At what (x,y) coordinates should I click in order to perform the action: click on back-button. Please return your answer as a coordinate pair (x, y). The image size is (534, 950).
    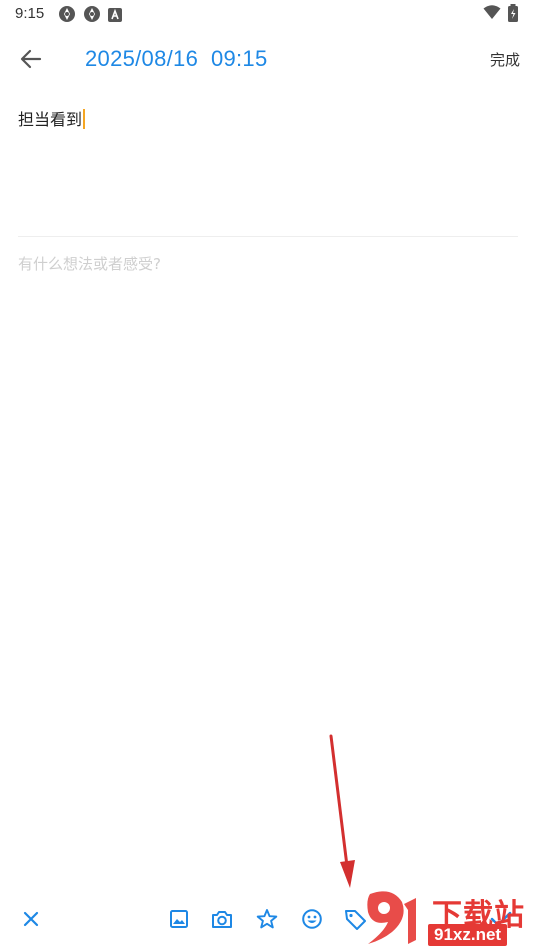
    Looking at the image, I should click on (31, 59).